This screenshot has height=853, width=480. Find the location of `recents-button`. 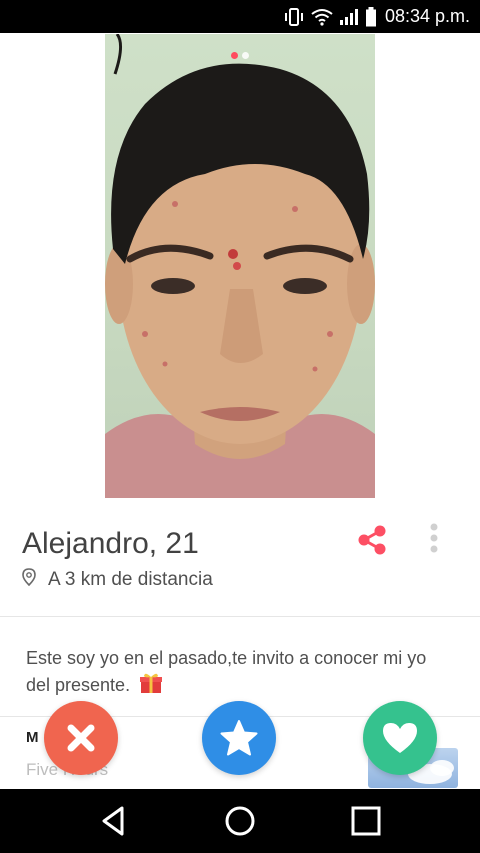

recents-button is located at coordinates (366, 821).